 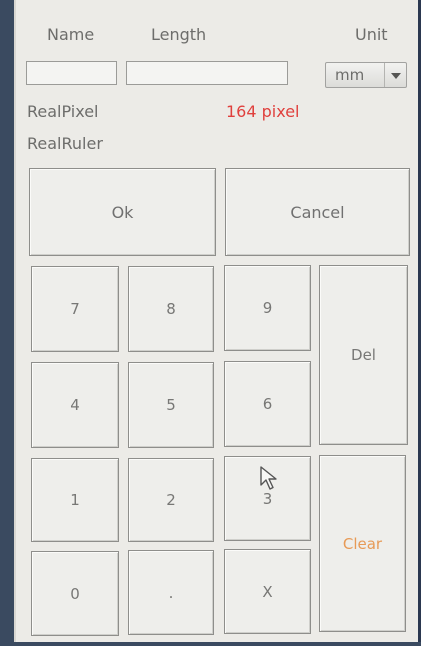 I want to click on key-0-button: 0, so click(x=75, y=593).